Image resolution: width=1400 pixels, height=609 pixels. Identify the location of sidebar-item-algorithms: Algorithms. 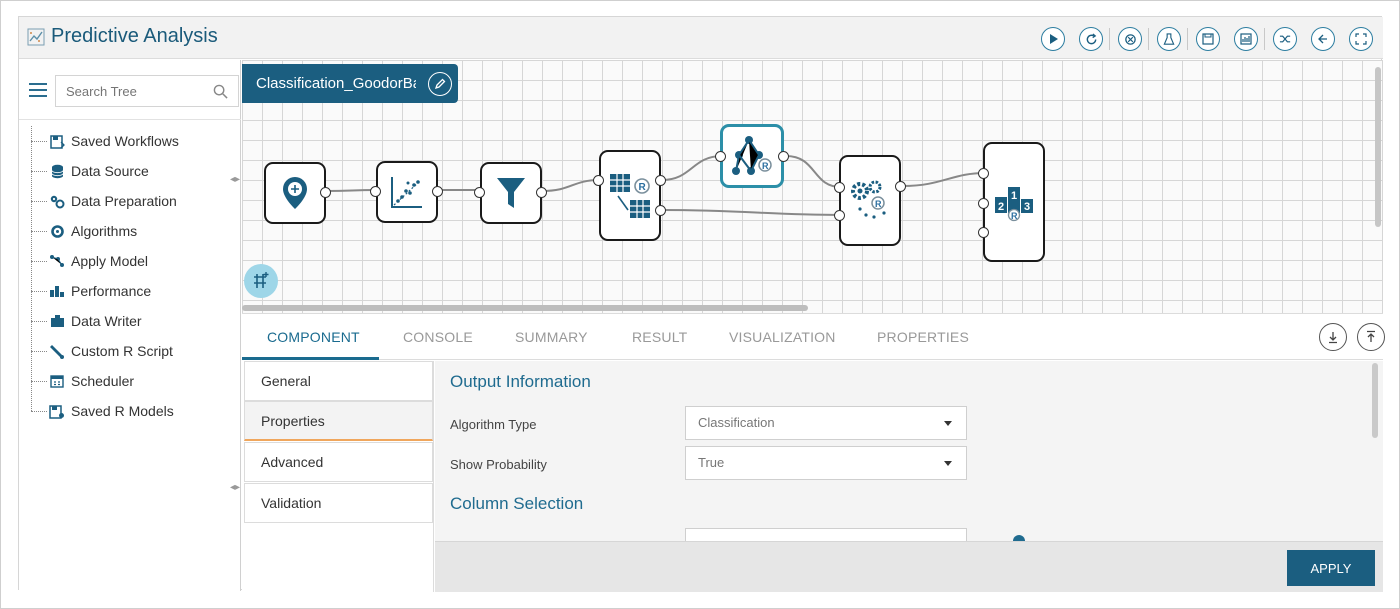
(105, 231).